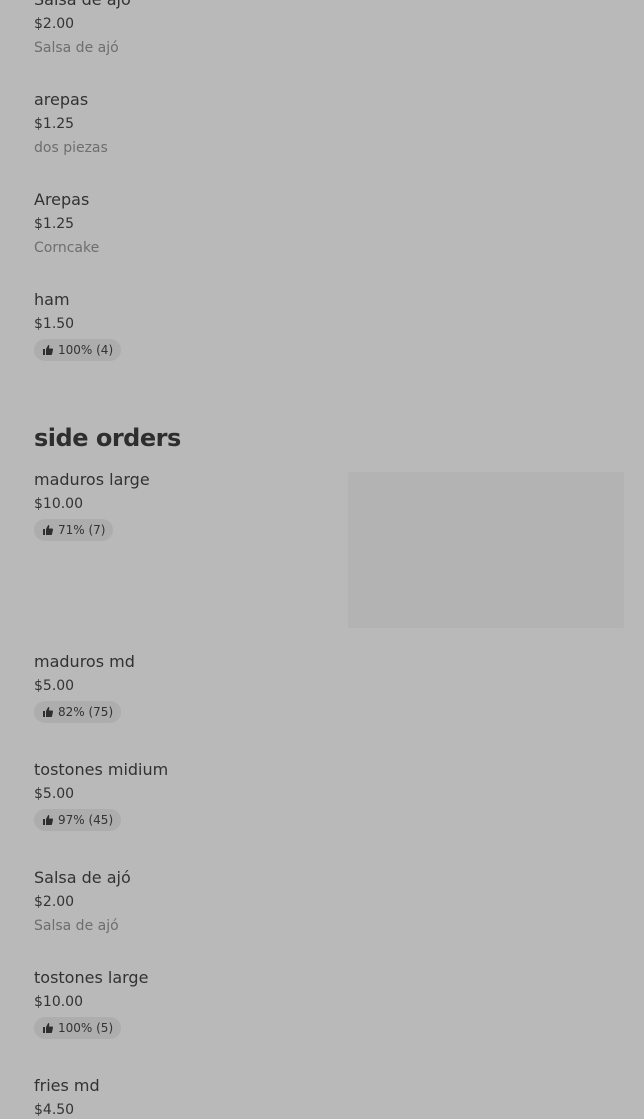 This screenshot has height=1119, width=644. I want to click on menu-item: tostones midium $5.00 97% (45), so click(179, 795).